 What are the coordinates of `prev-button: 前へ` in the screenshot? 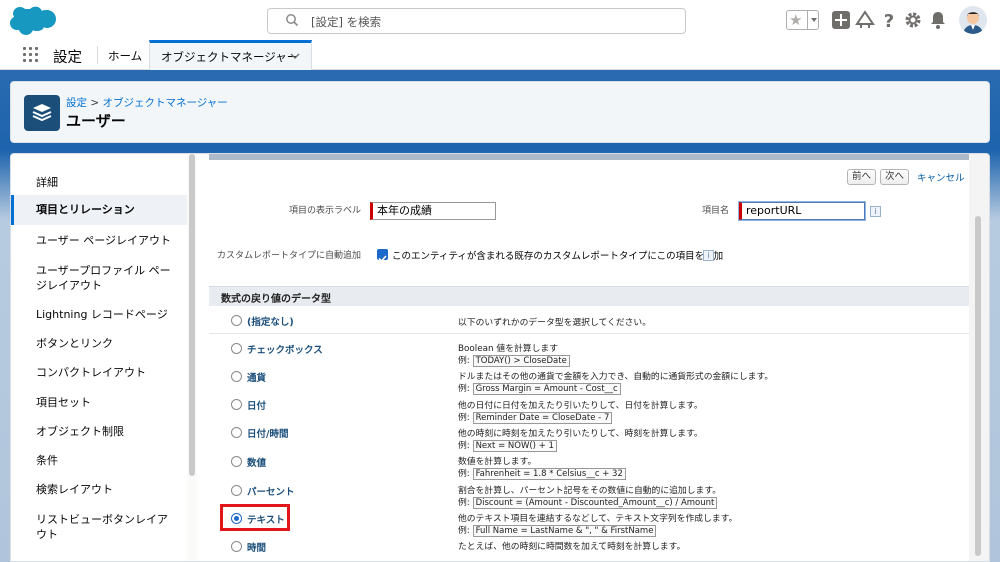 It's located at (861, 177).